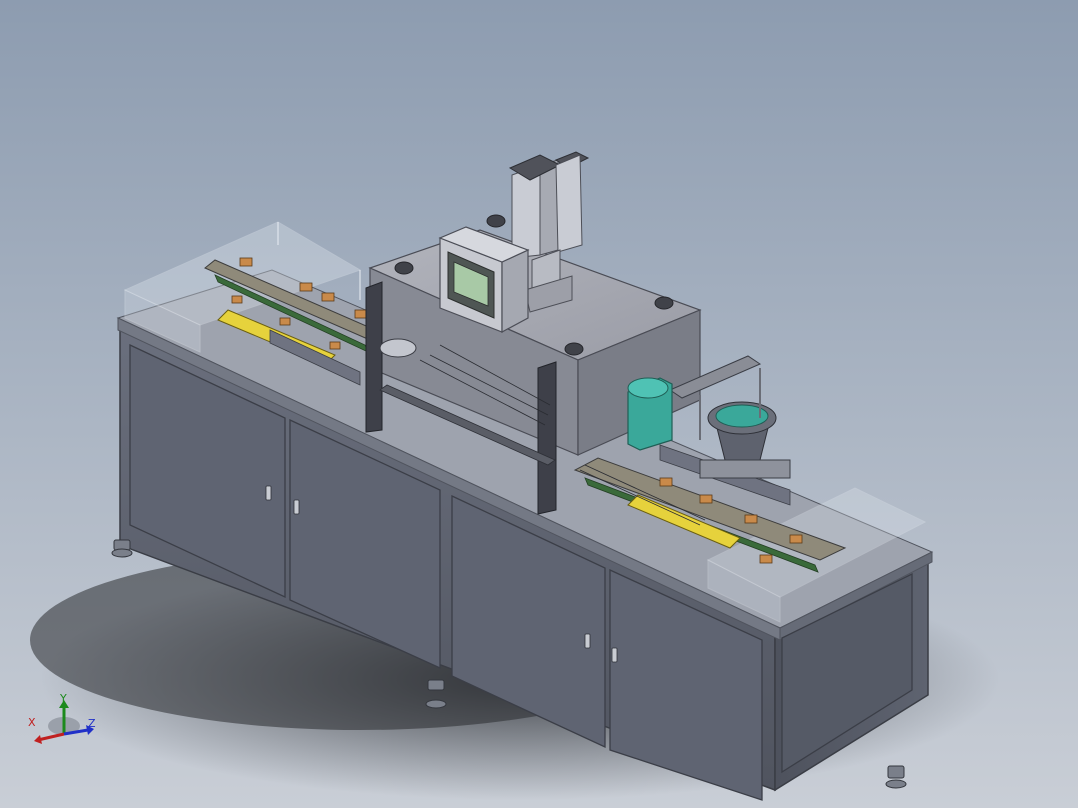 This screenshot has width=1078, height=808. I want to click on triad-x-label: X, so click(32, 722).